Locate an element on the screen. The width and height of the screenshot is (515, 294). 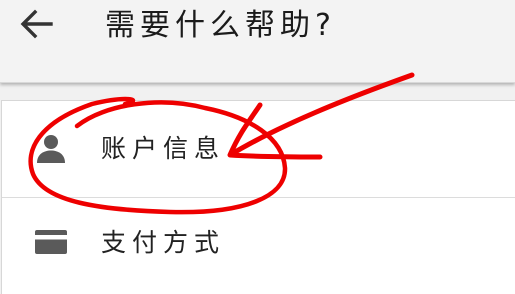
person-icon is located at coordinates (51, 148).